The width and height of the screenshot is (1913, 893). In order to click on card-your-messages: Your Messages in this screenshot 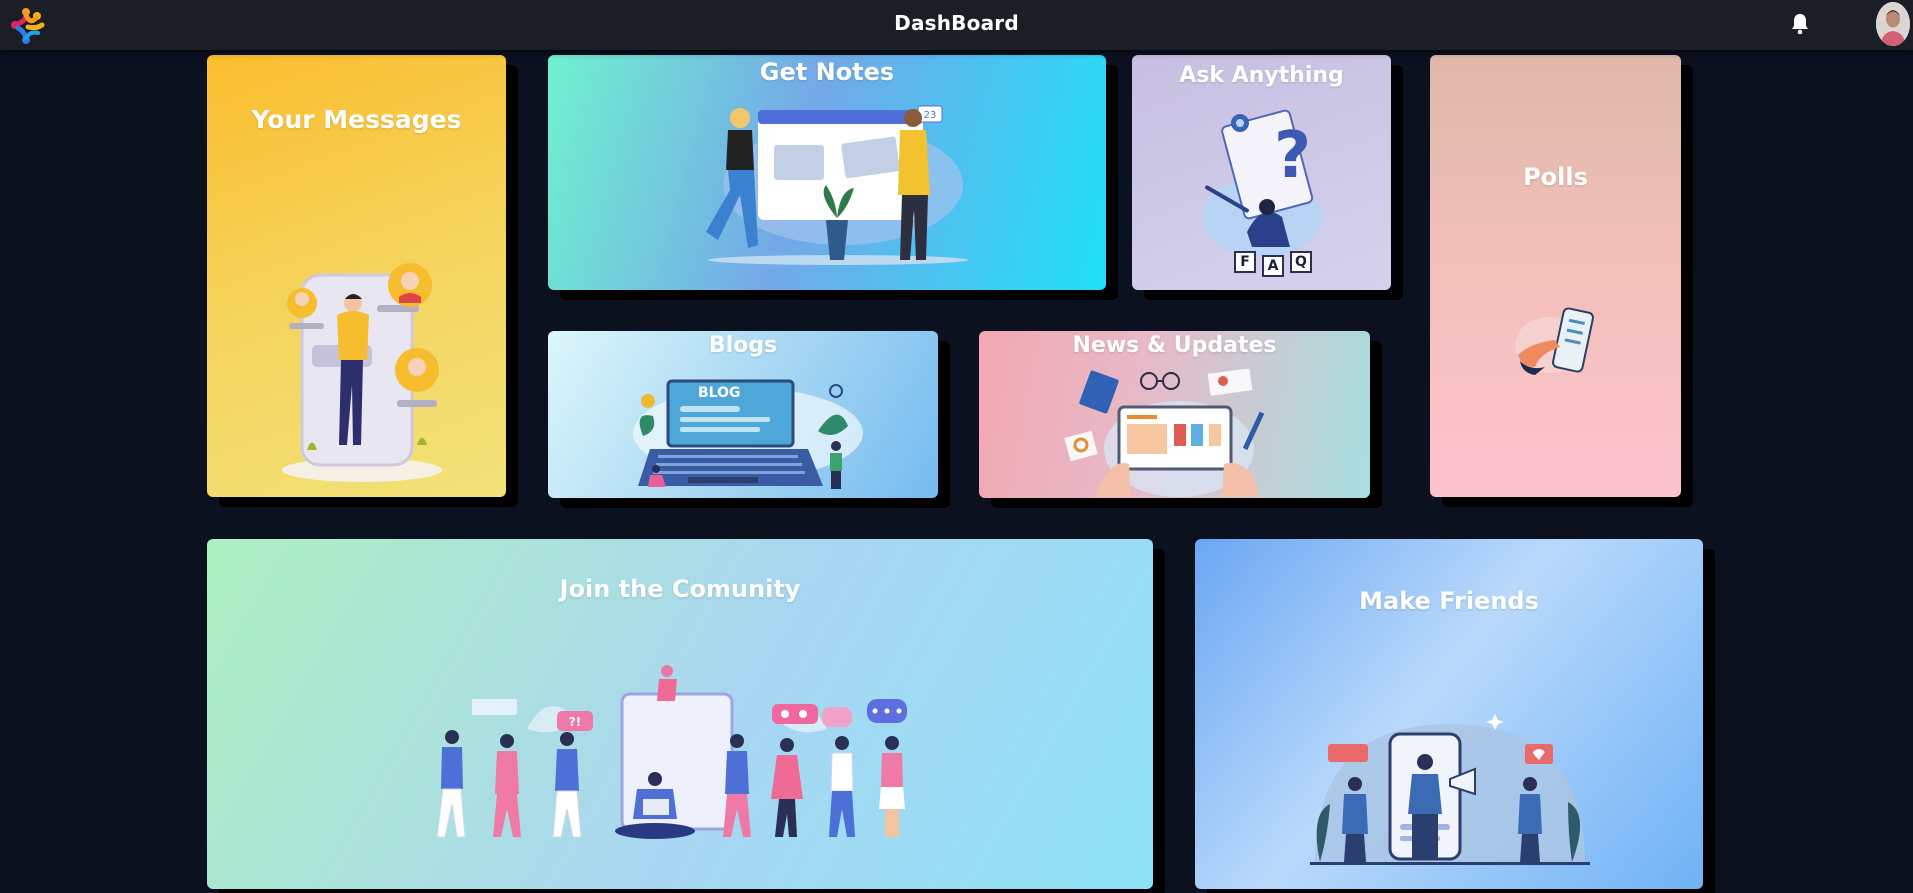, I will do `click(356, 276)`.